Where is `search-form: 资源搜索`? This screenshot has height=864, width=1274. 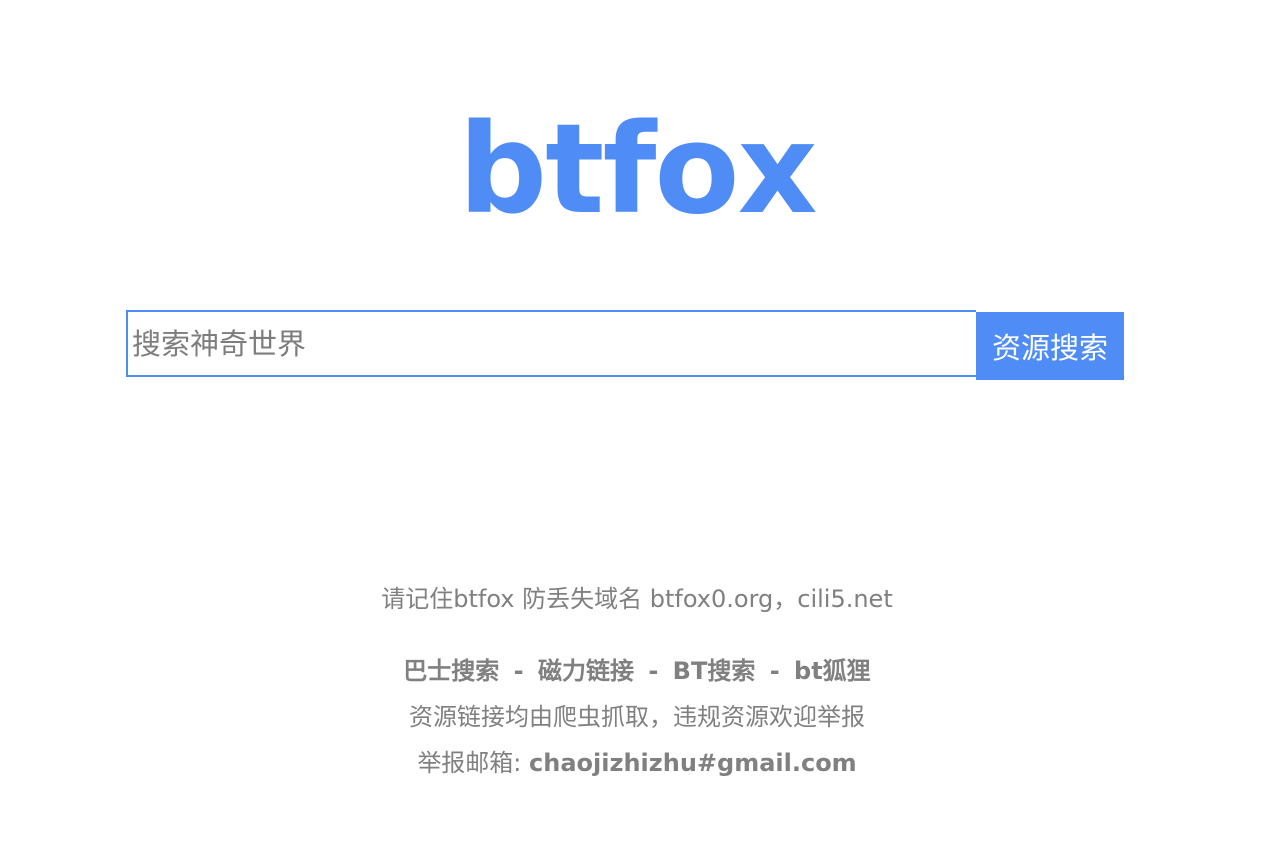
search-form: 资源搜索 is located at coordinates (625, 345).